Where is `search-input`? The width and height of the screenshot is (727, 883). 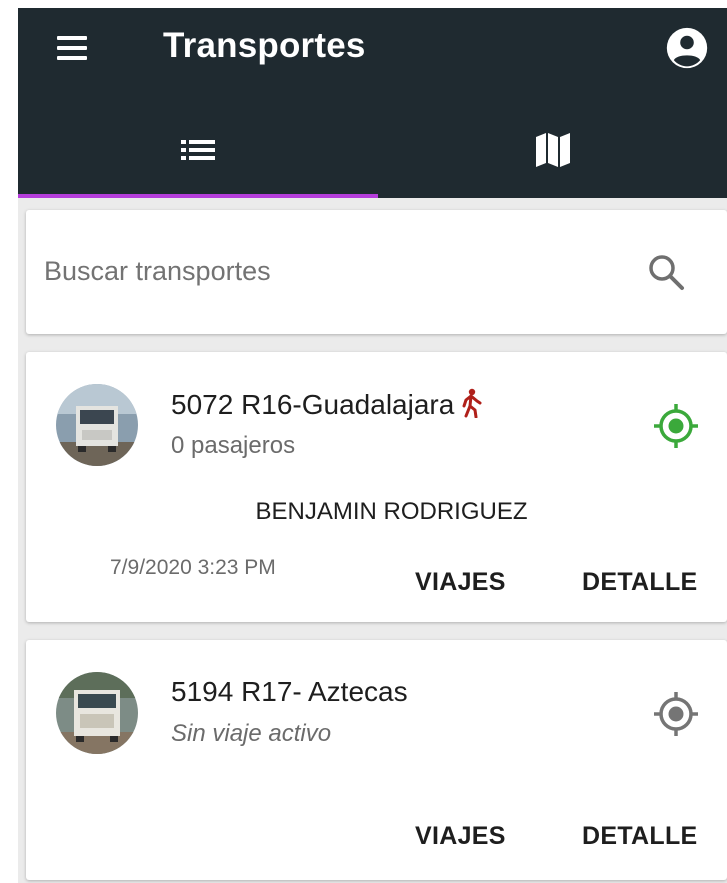 search-input is located at coordinates (324, 271).